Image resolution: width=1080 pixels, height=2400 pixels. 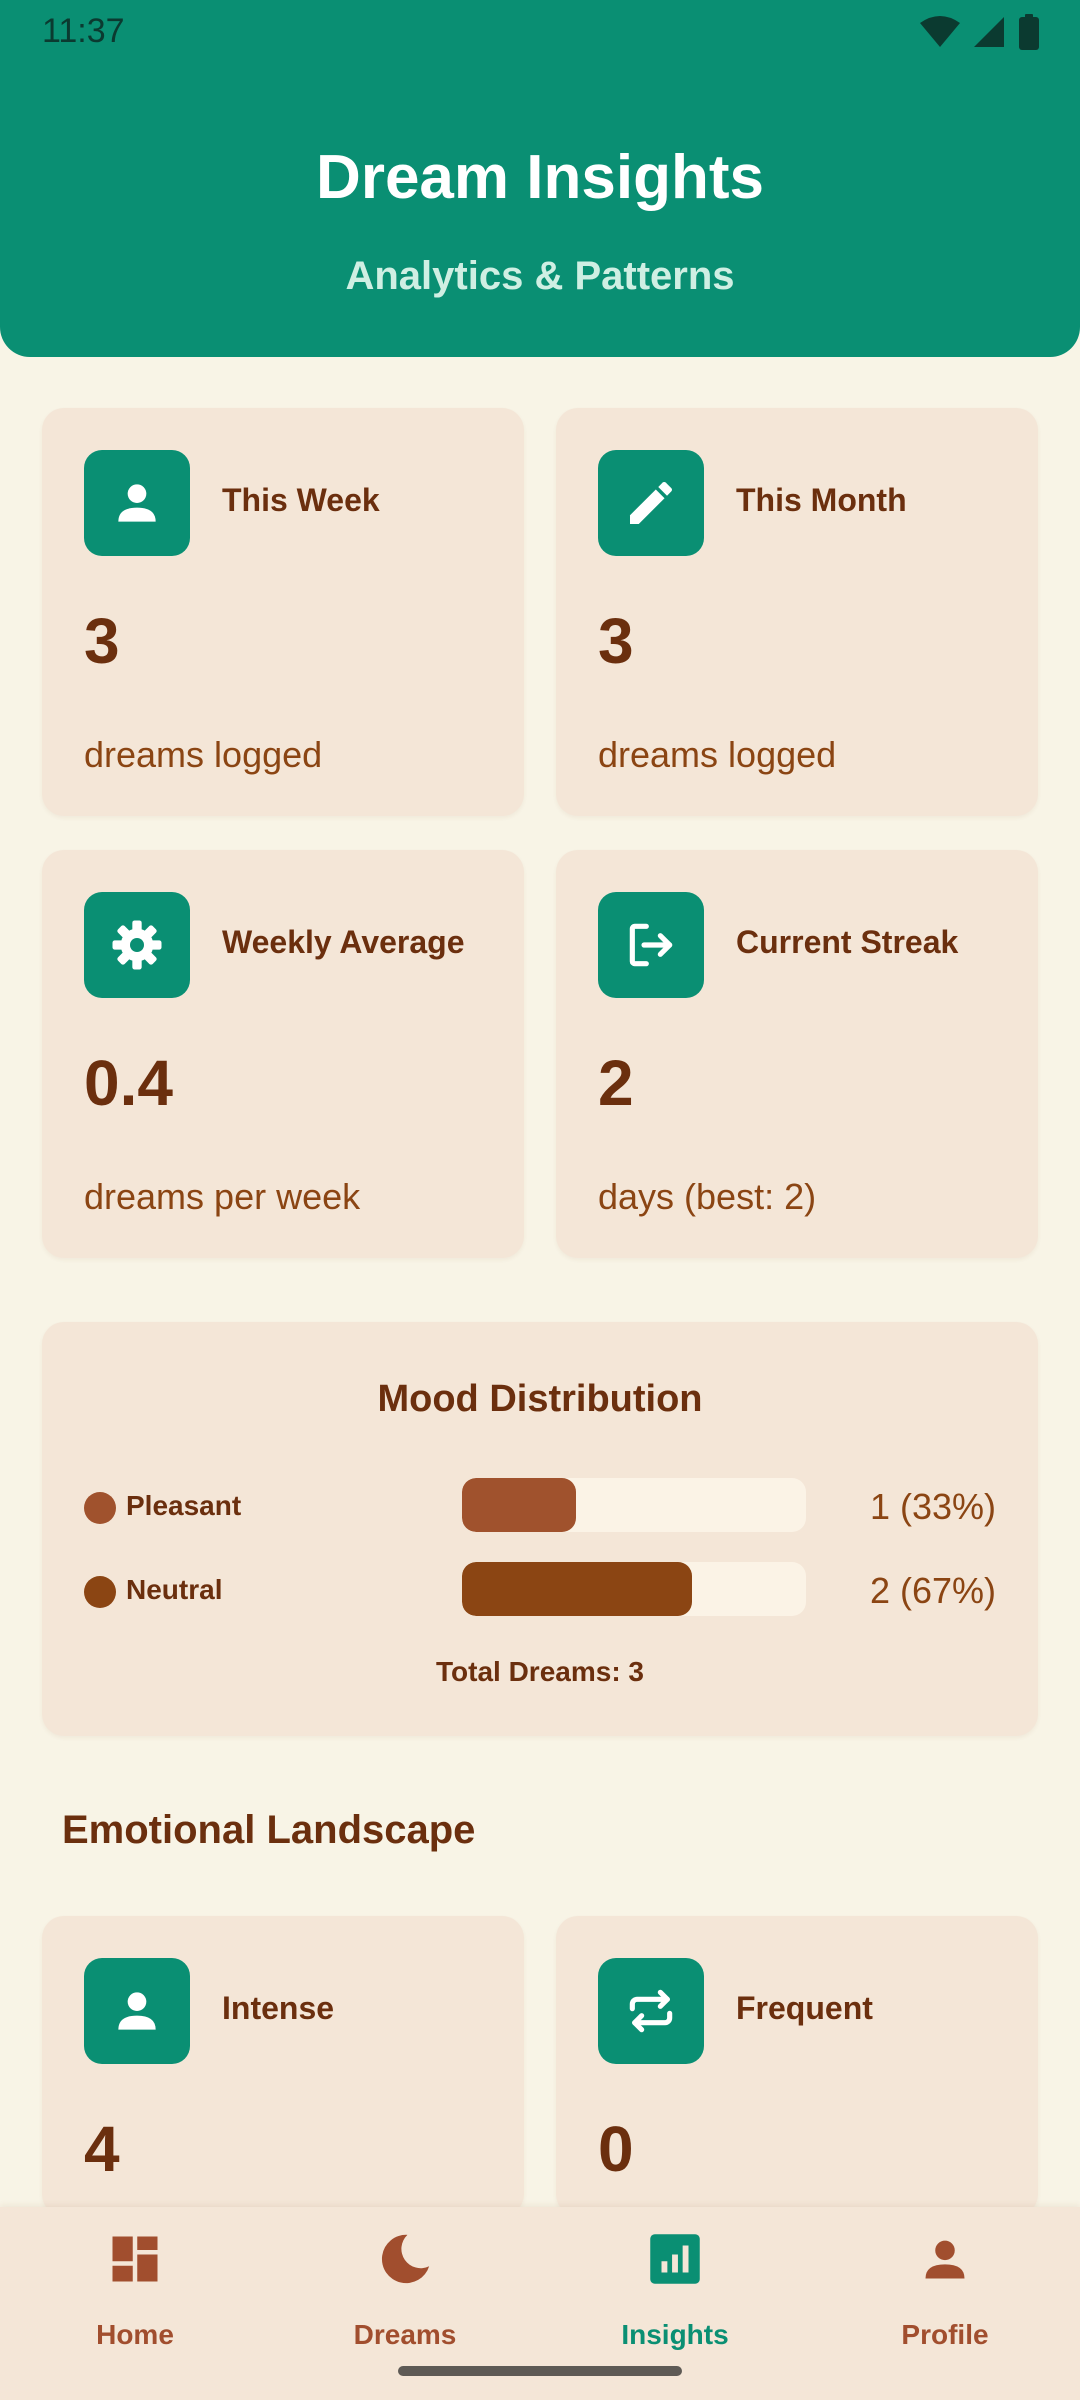 I want to click on exit-icon, so click(x=651, y=945).